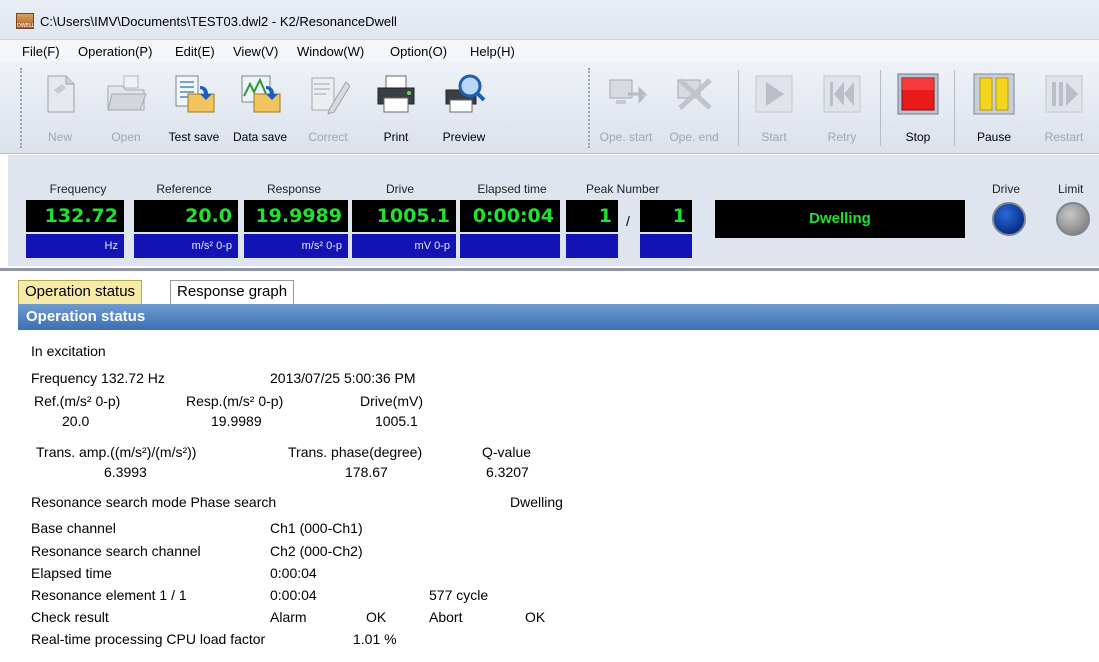  What do you see at coordinates (666, 216) in the screenshot?
I see `peak-total-value: 1` at bounding box center [666, 216].